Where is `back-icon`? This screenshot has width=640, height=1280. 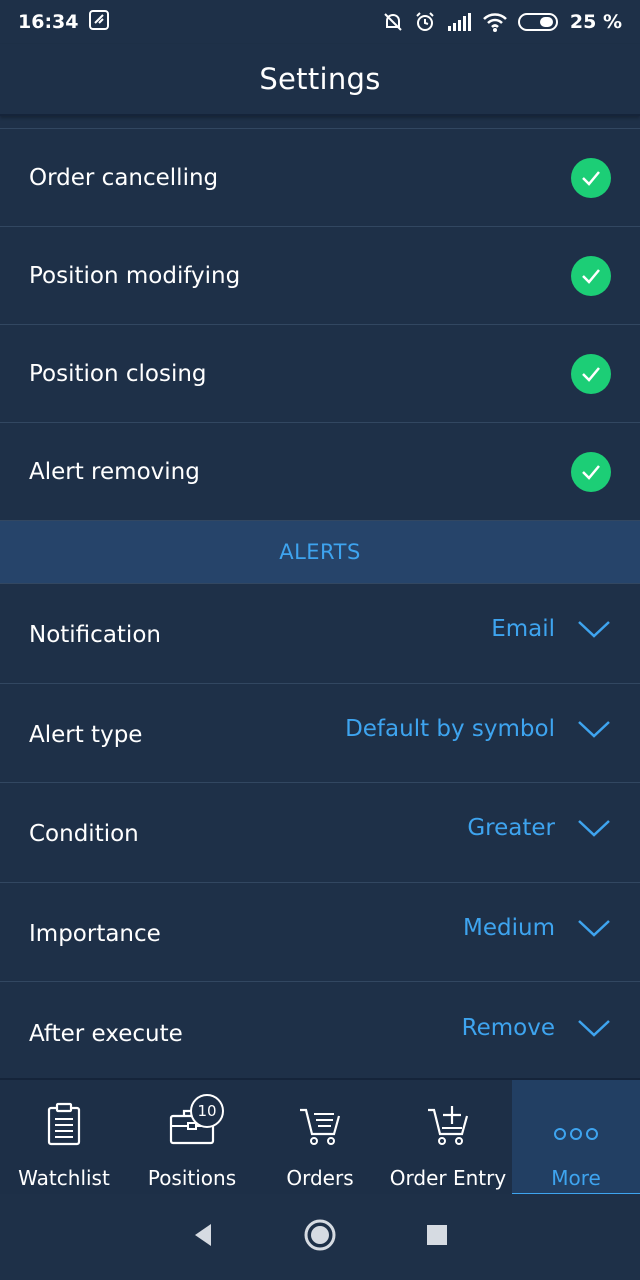 back-icon is located at coordinates (203, 1237).